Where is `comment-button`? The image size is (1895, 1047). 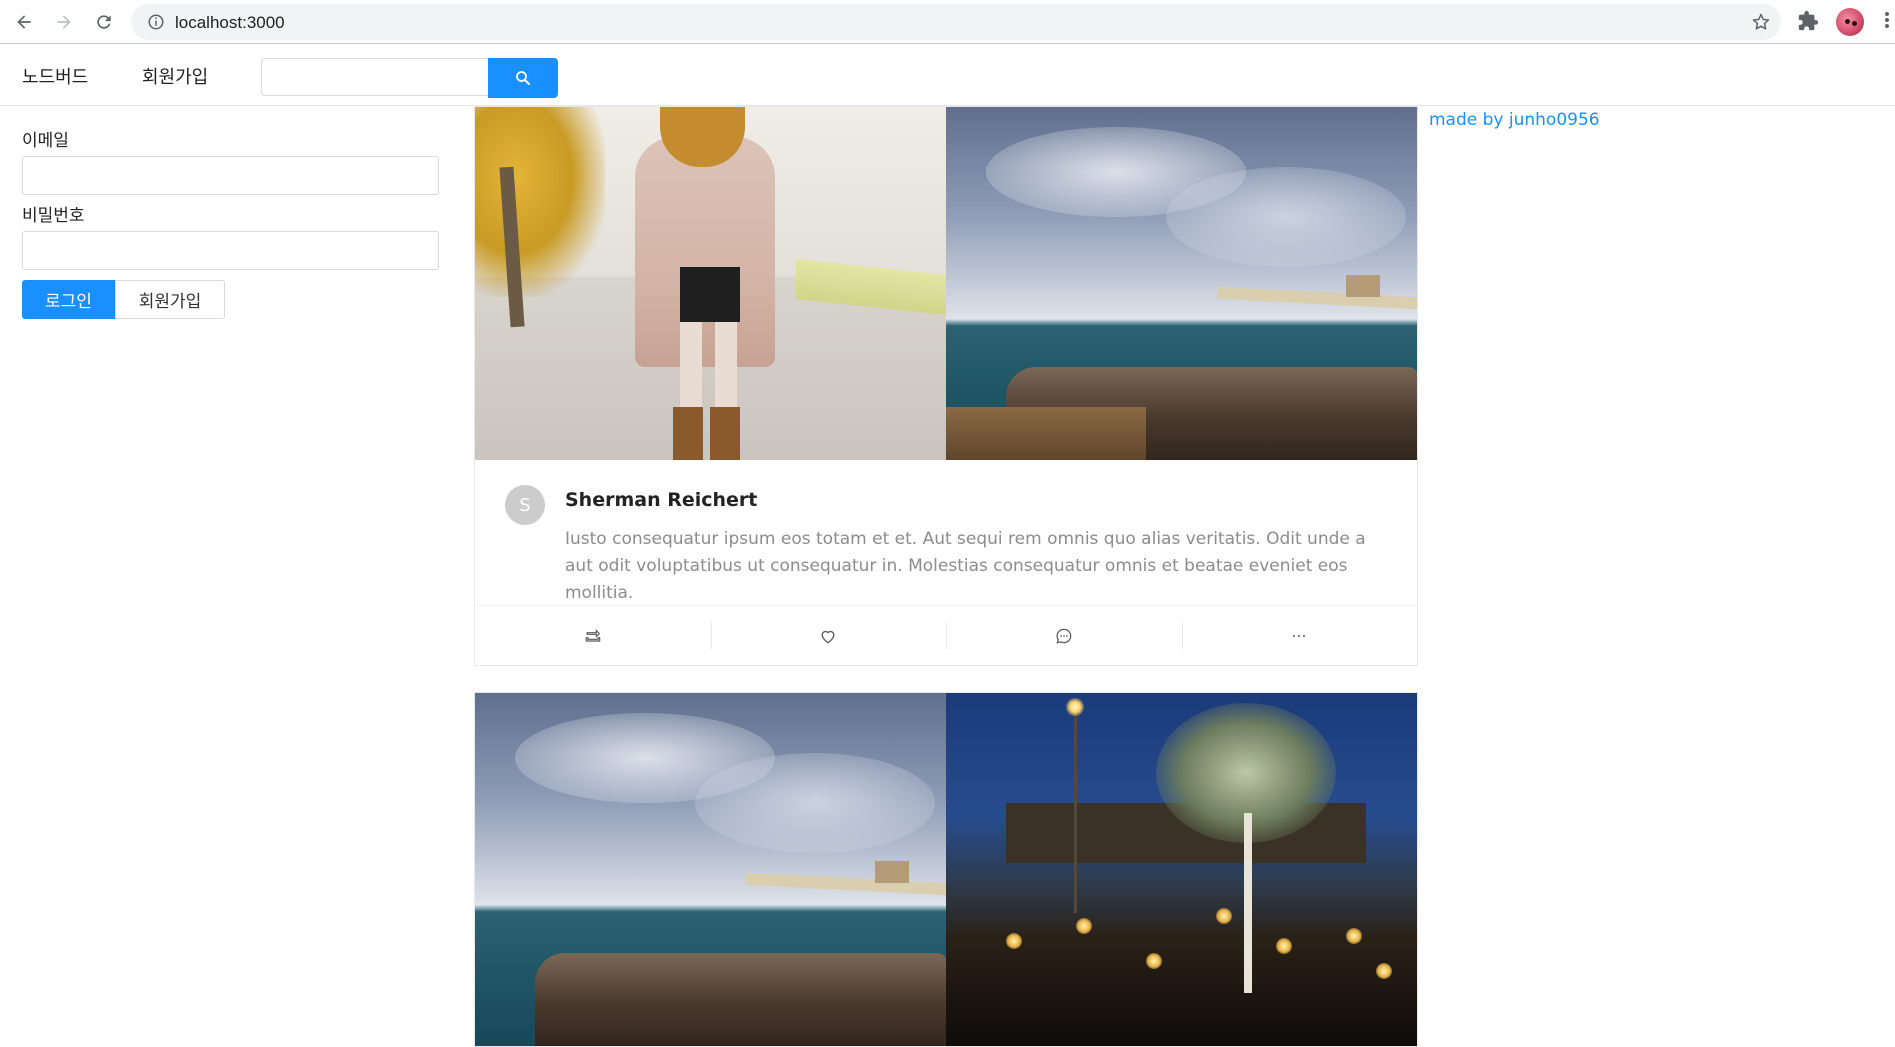
comment-button is located at coordinates (1064, 635).